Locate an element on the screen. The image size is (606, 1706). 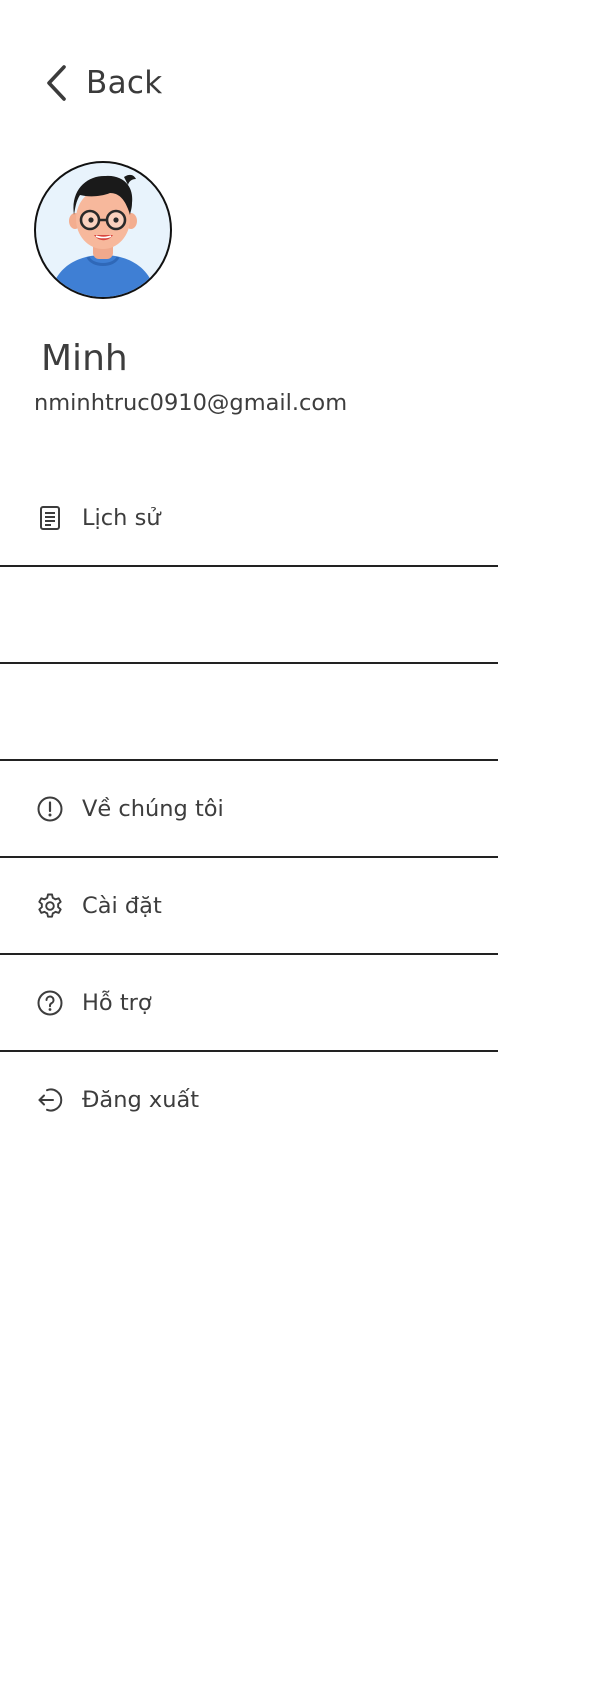
menu-item-support: Hỗ trợ is located at coordinates (249, 1003).